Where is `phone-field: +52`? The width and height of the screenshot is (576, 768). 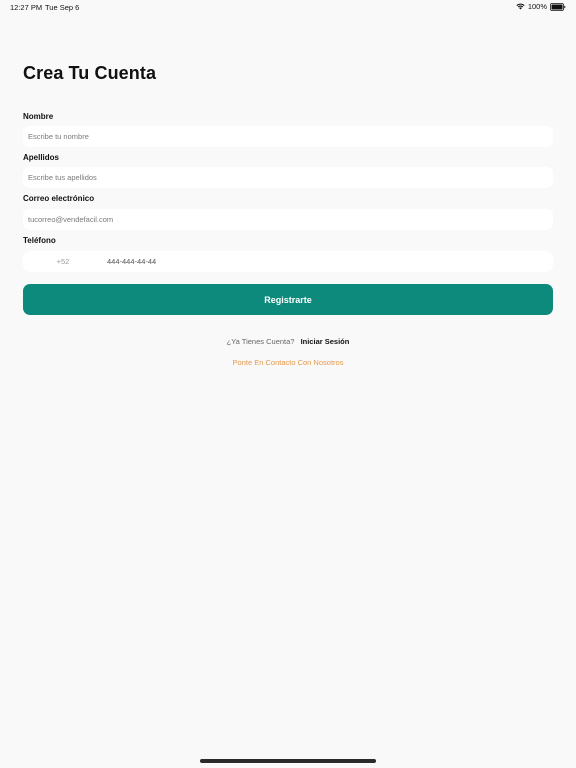
phone-field: +52 is located at coordinates (288, 261).